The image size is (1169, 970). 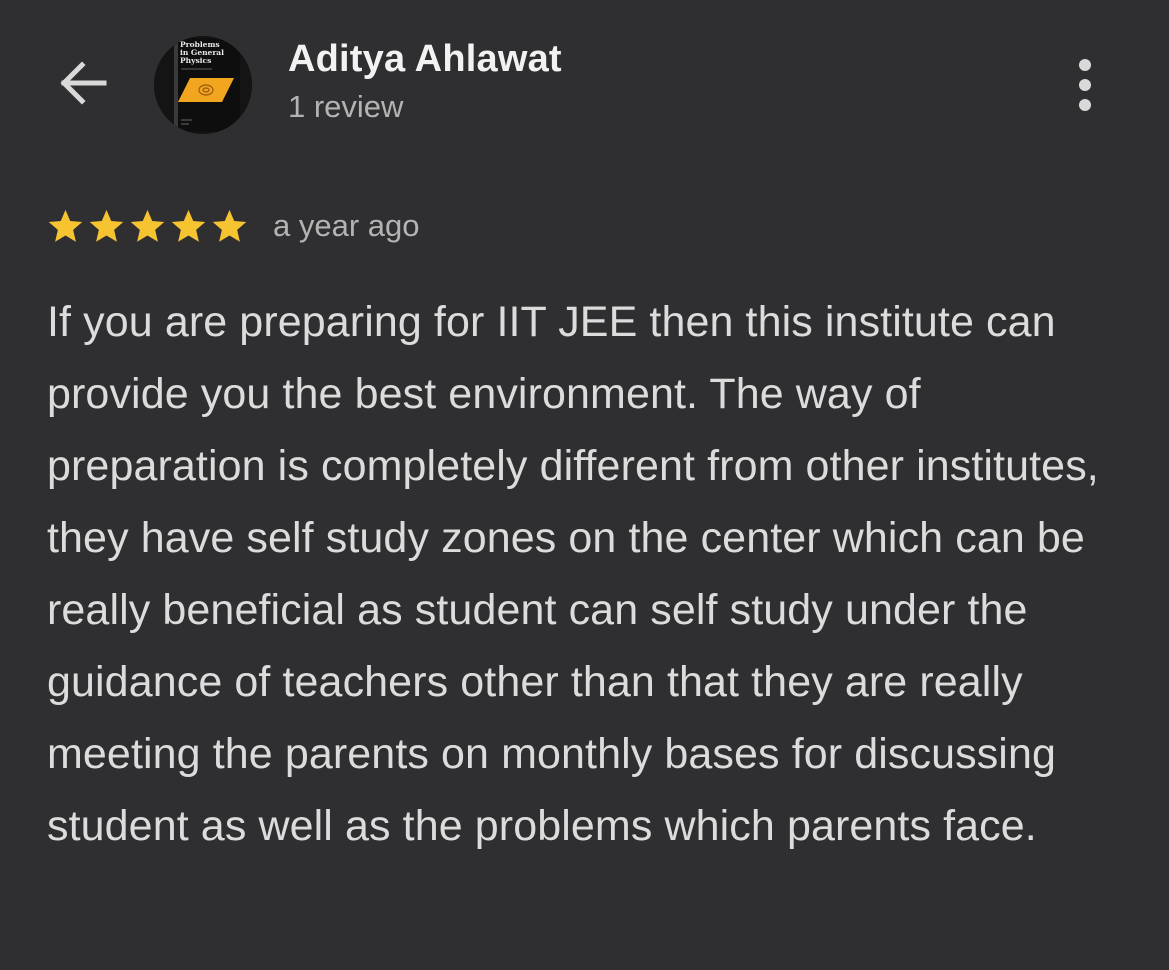 I want to click on book-cover-image: Problems in General Physics, so click(x=203, y=85).